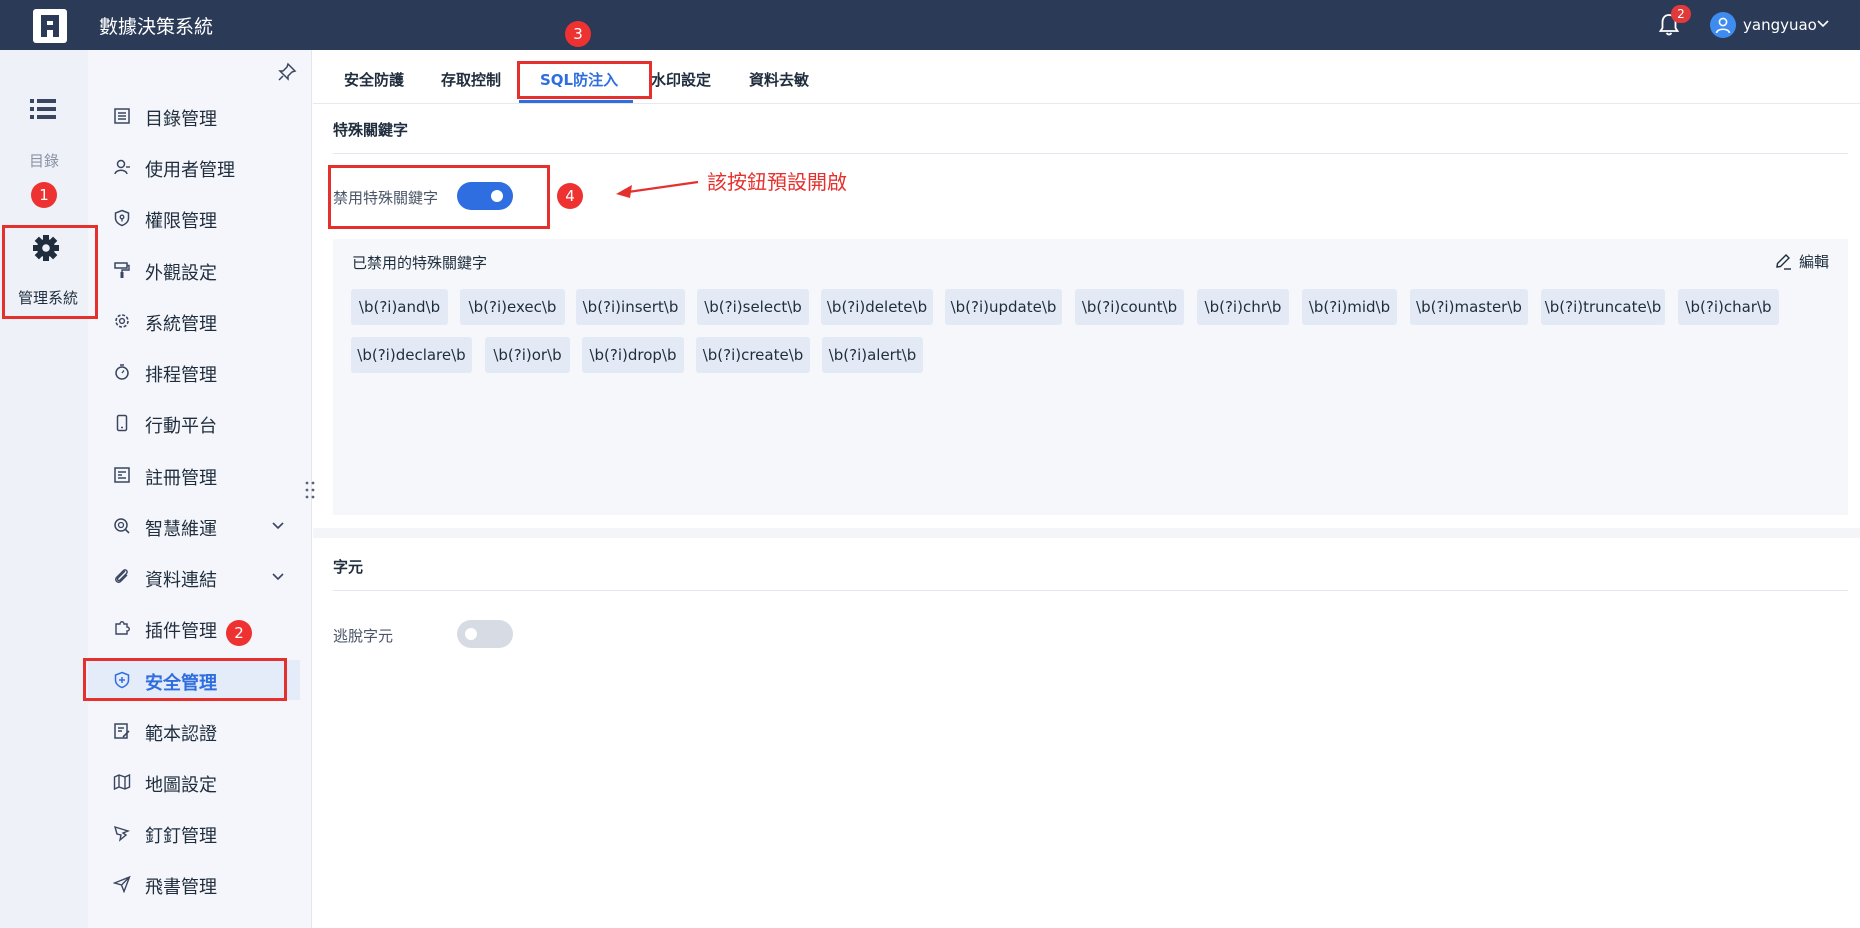  I want to click on annotation-badge-2: 2, so click(239, 633).